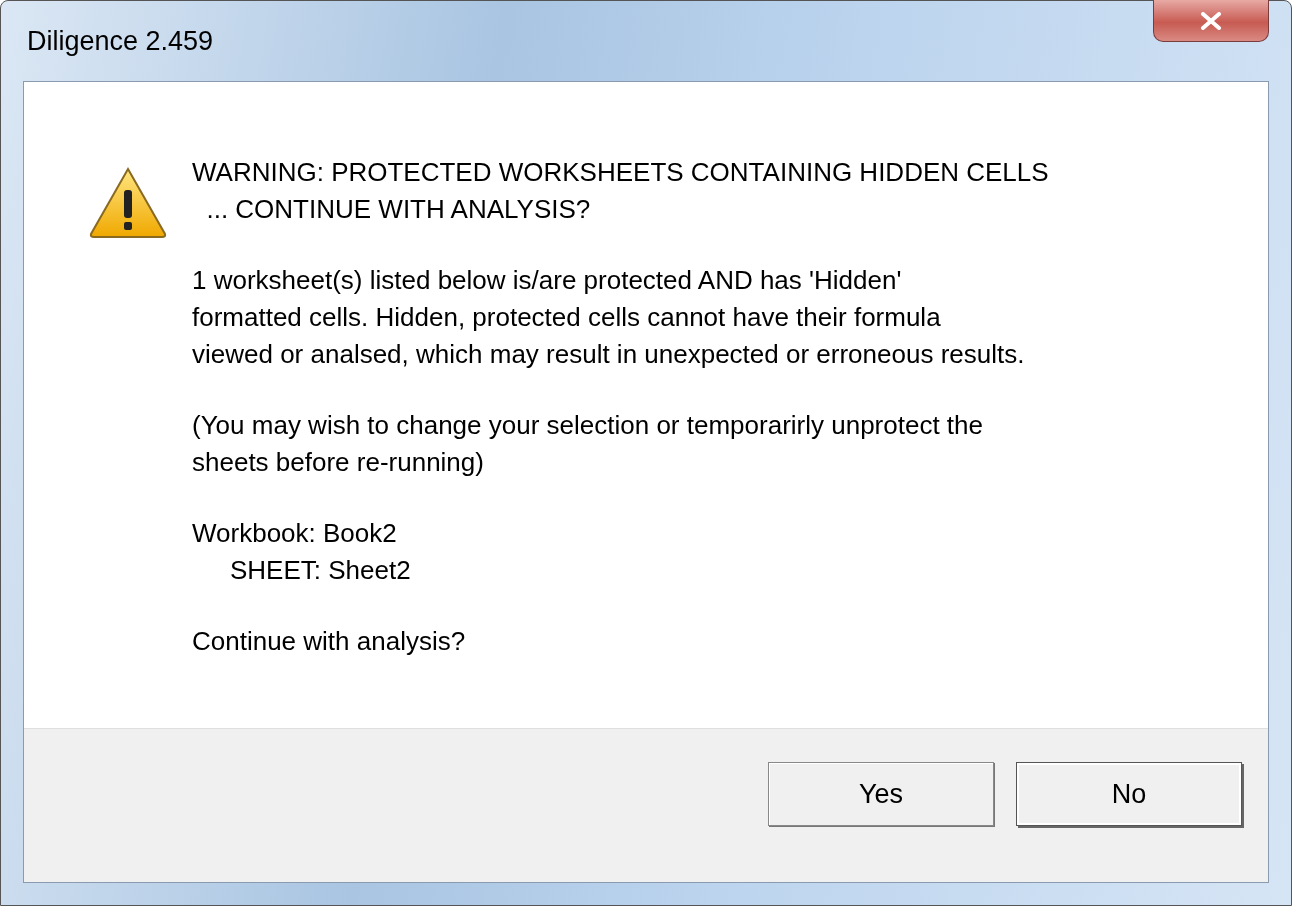 The width and height of the screenshot is (1292, 906). What do you see at coordinates (1129, 794) in the screenshot?
I see `dialog-button: No` at bounding box center [1129, 794].